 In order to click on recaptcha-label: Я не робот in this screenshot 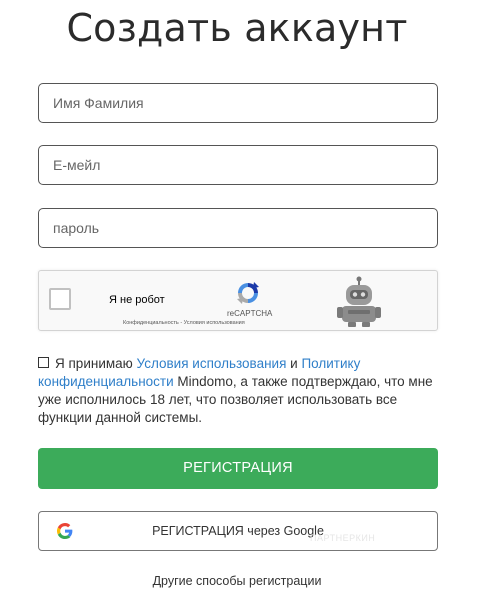, I will do `click(137, 300)`.